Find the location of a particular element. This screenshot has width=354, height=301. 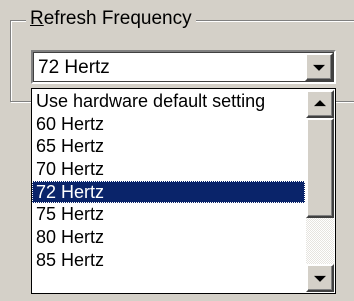

scroll-up-button is located at coordinates (320, 104).